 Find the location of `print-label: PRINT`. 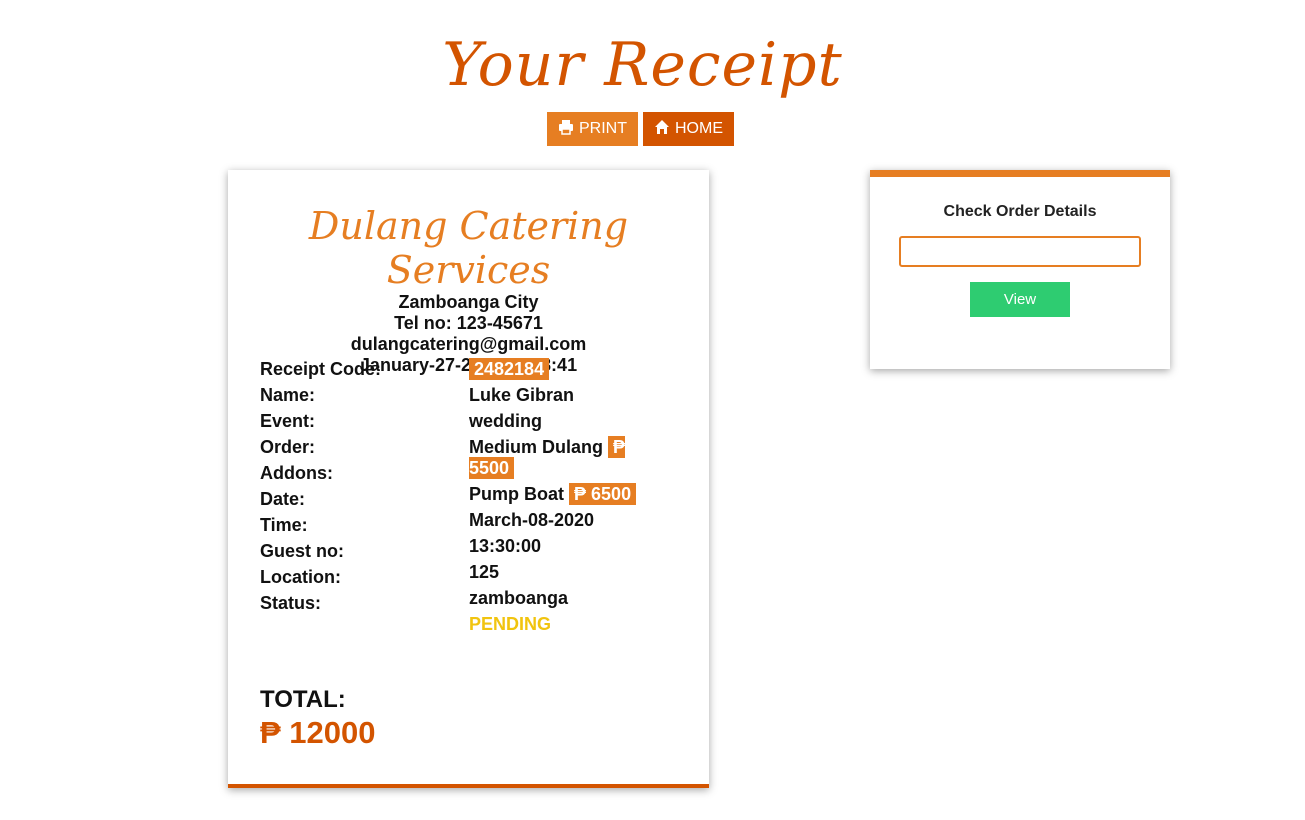

print-label: PRINT is located at coordinates (603, 128).